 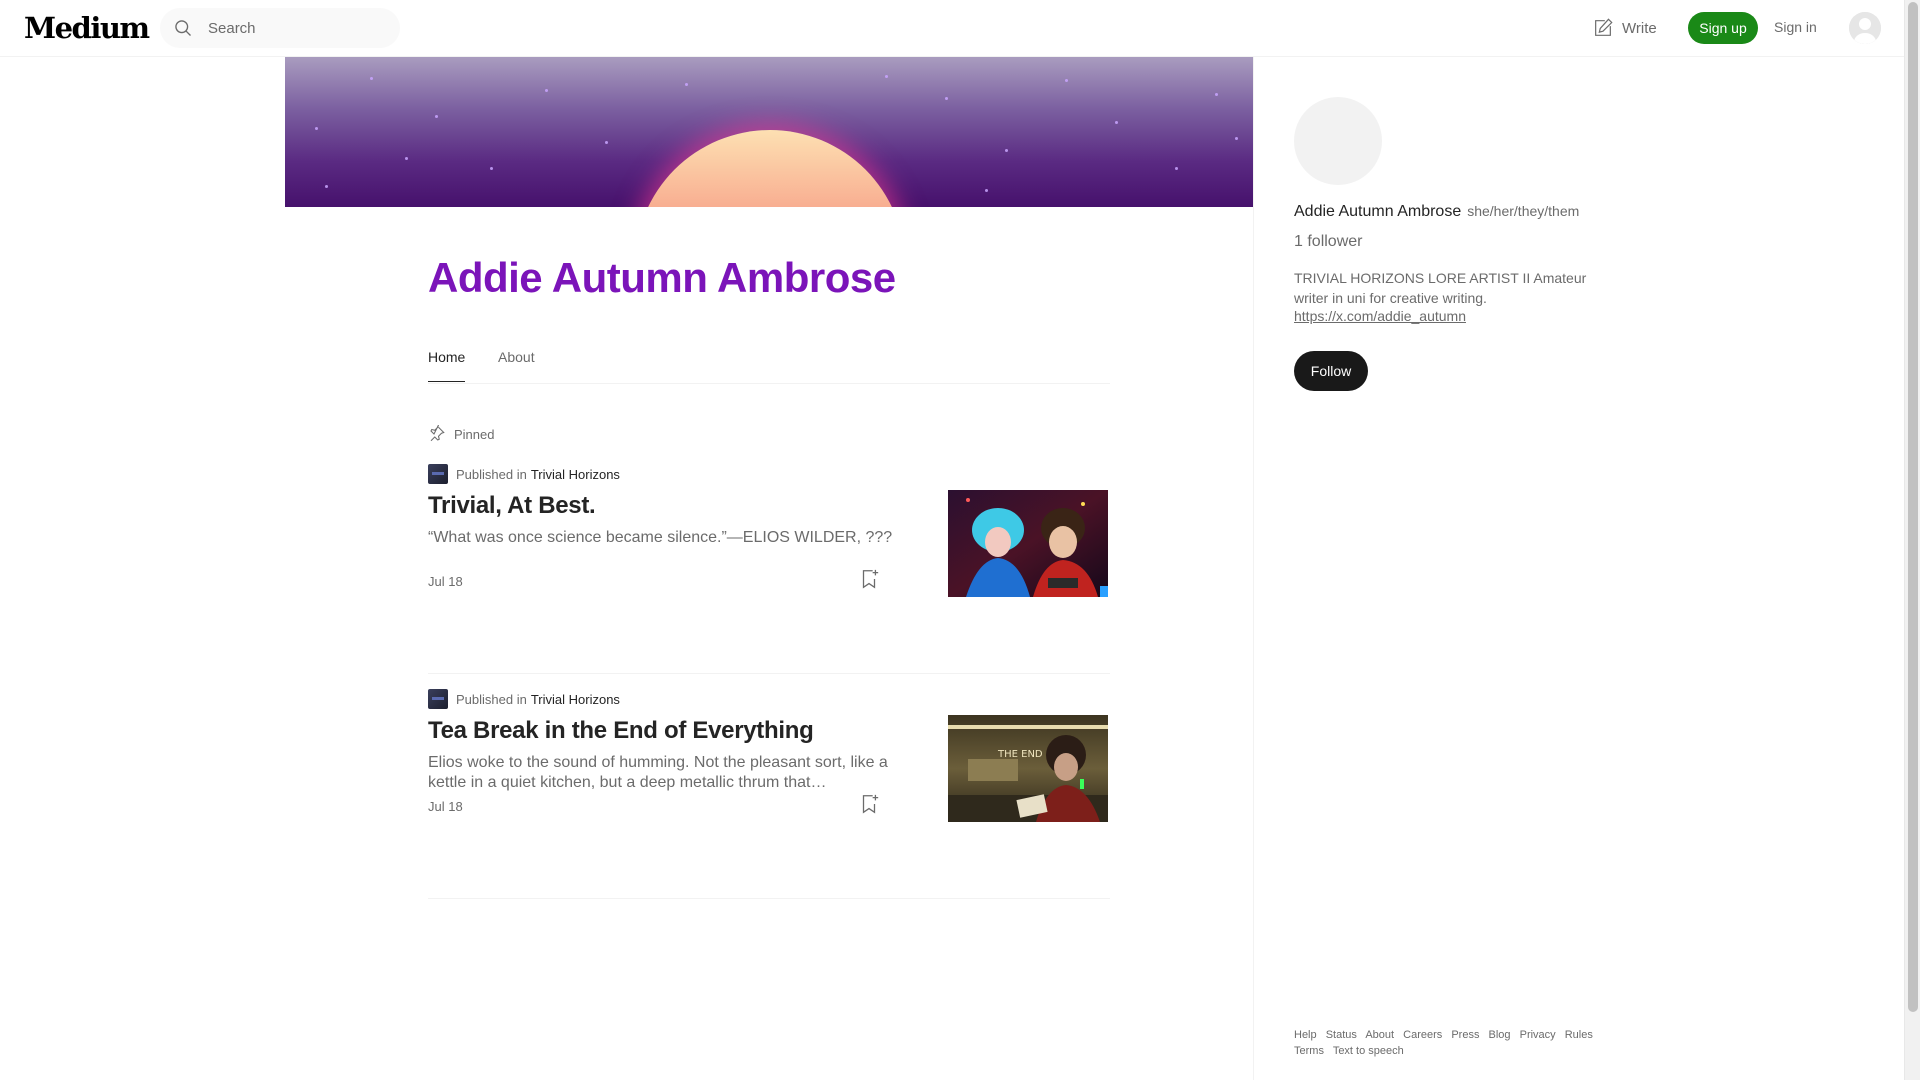 I want to click on user-avatar-icon, so click(x=1865, y=28).